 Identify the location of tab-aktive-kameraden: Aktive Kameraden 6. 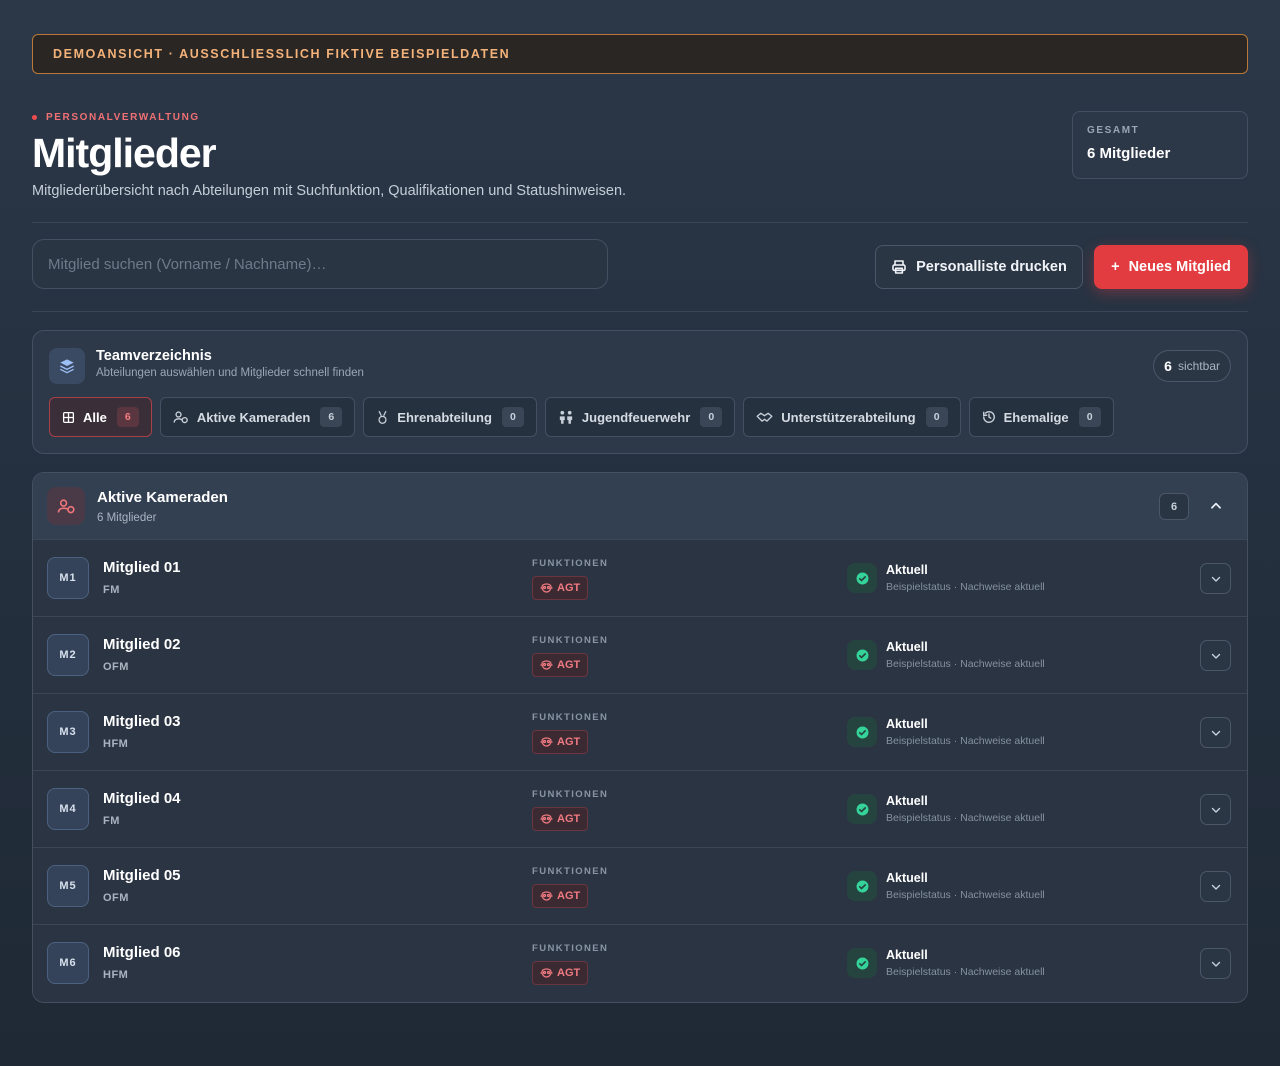
(257, 417).